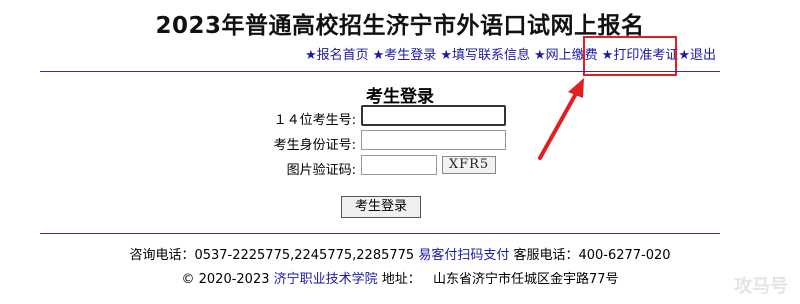 This screenshot has height=304, width=800. I want to click on student-number-row: １４位考生号:, so click(178, 117).